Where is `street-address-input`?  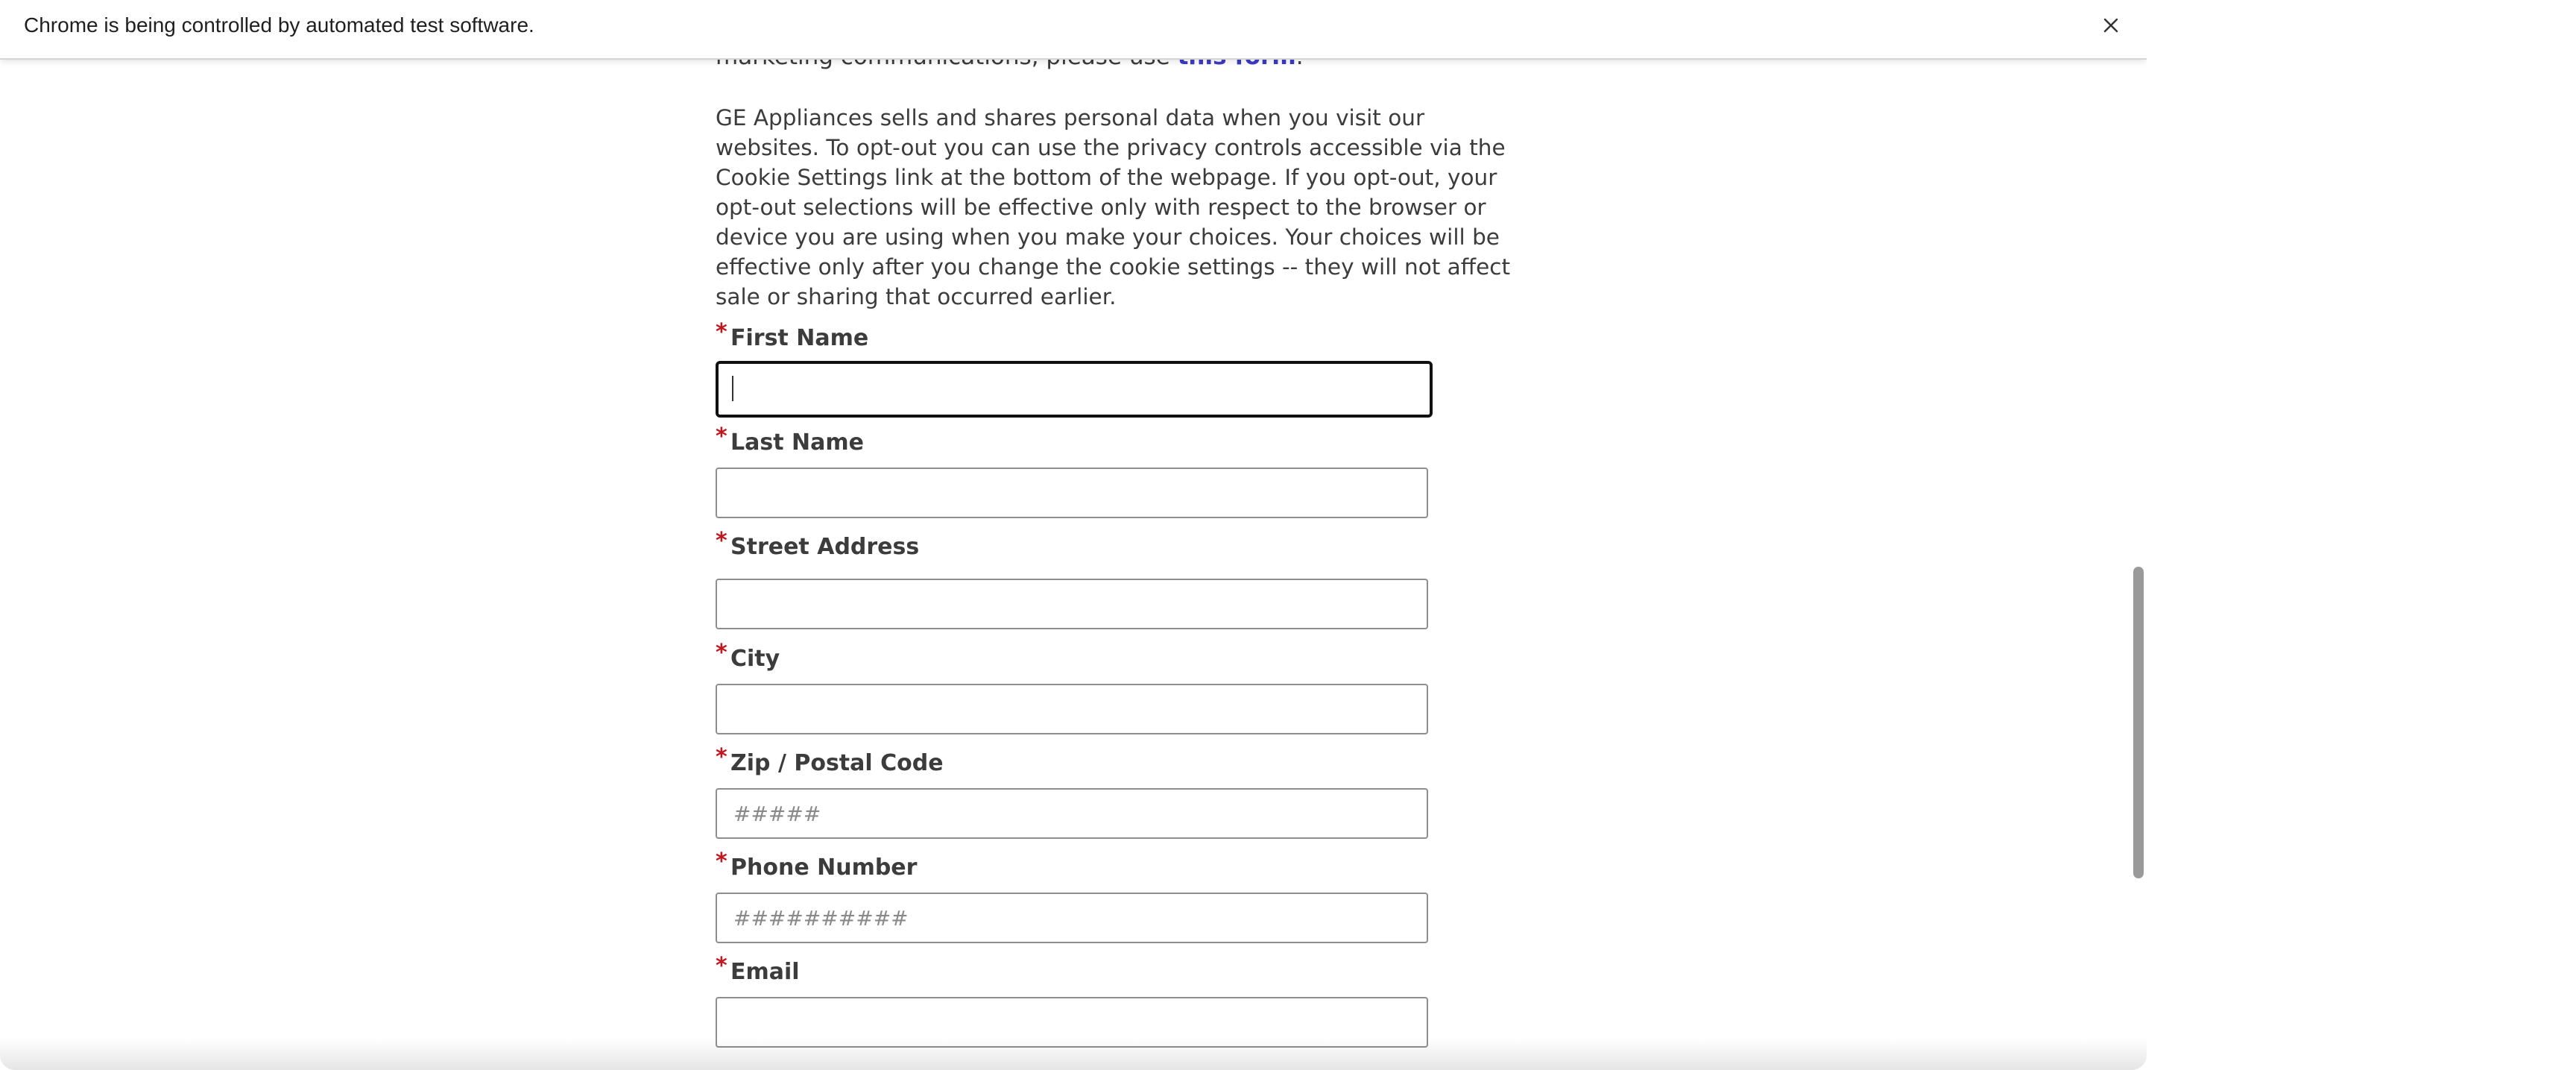 street-address-input is located at coordinates (1072, 604).